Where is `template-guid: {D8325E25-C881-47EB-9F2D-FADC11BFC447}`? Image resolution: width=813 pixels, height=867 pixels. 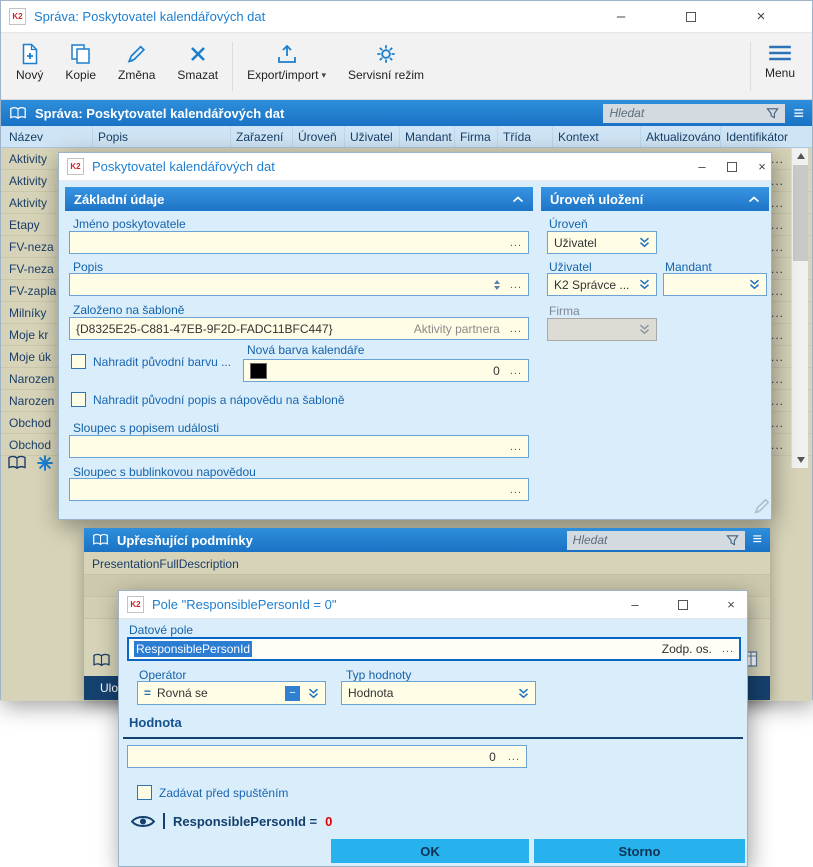
template-guid: {D8325E25-C881-47EB-9F2D-FADC11BFC447} is located at coordinates (204, 328).